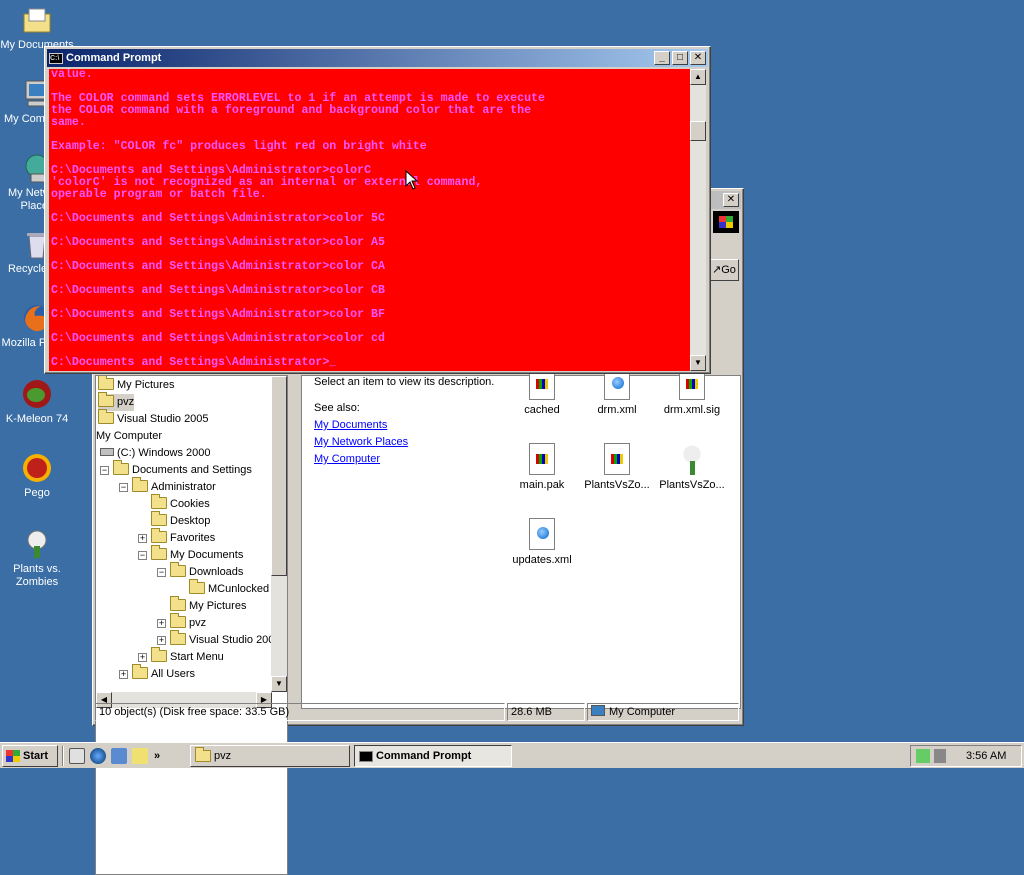  I want to click on minimize-icon: _, so click(662, 58).